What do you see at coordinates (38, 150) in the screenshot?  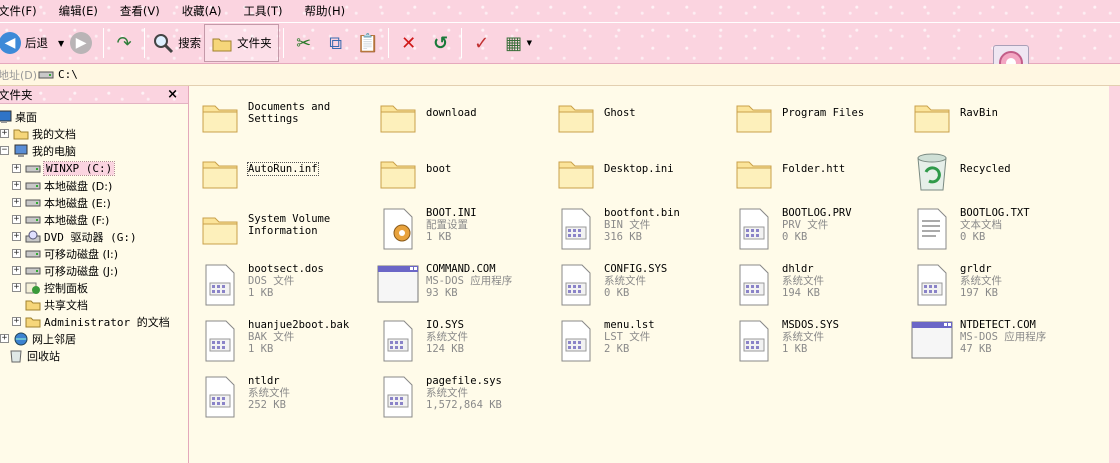 I see `tree-item: − 我的电脑` at bounding box center [38, 150].